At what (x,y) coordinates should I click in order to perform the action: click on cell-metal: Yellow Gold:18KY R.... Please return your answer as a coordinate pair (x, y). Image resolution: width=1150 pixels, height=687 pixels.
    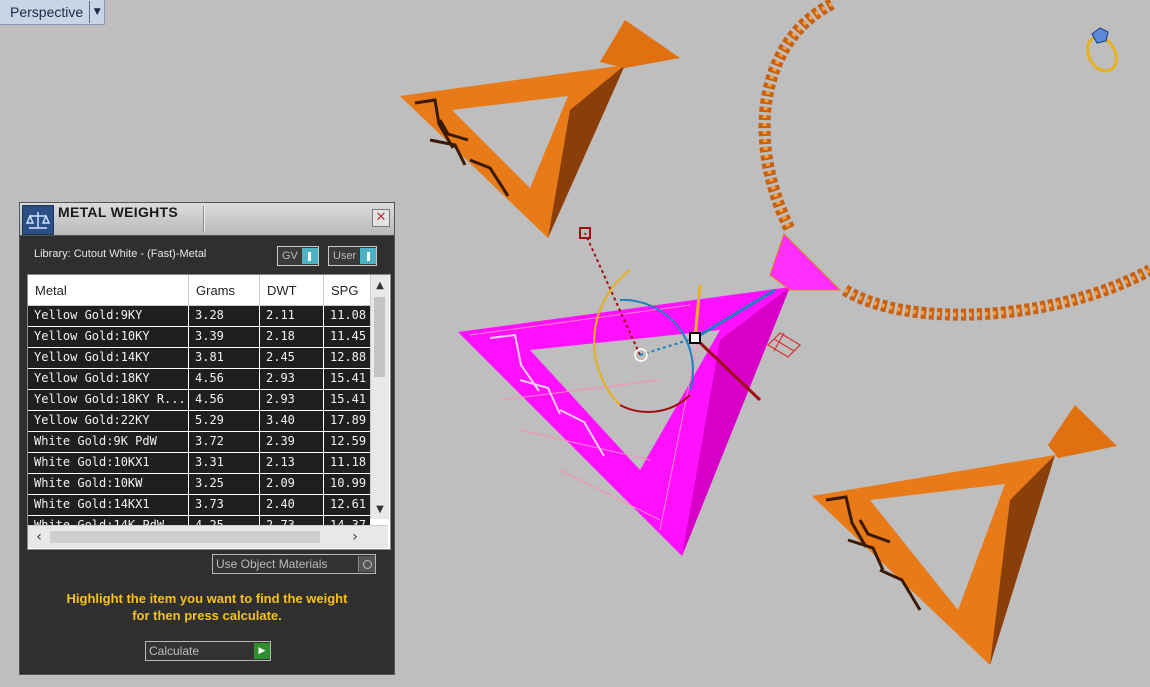
    Looking at the image, I should click on (108, 400).